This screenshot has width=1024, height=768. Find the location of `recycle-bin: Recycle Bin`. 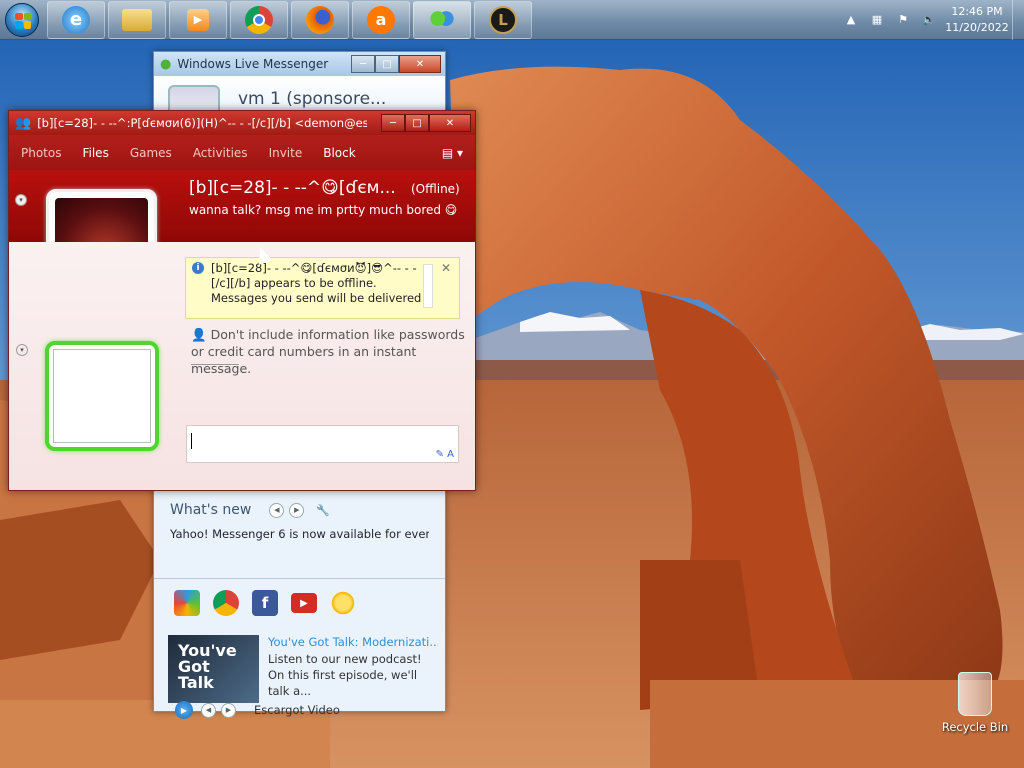

recycle-bin: Recycle Bin is located at coordinates (975, 703).